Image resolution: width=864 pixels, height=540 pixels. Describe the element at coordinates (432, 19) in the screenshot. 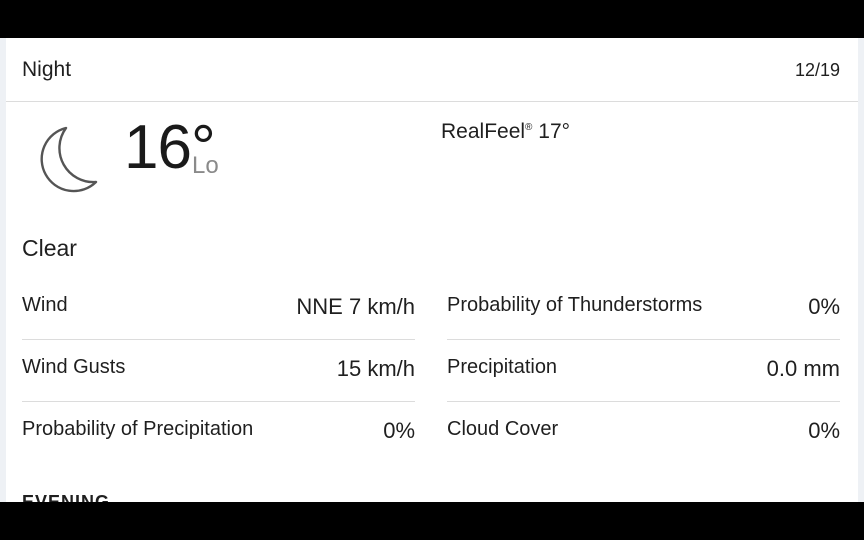

I see `top-letterbox-bar` at that location.